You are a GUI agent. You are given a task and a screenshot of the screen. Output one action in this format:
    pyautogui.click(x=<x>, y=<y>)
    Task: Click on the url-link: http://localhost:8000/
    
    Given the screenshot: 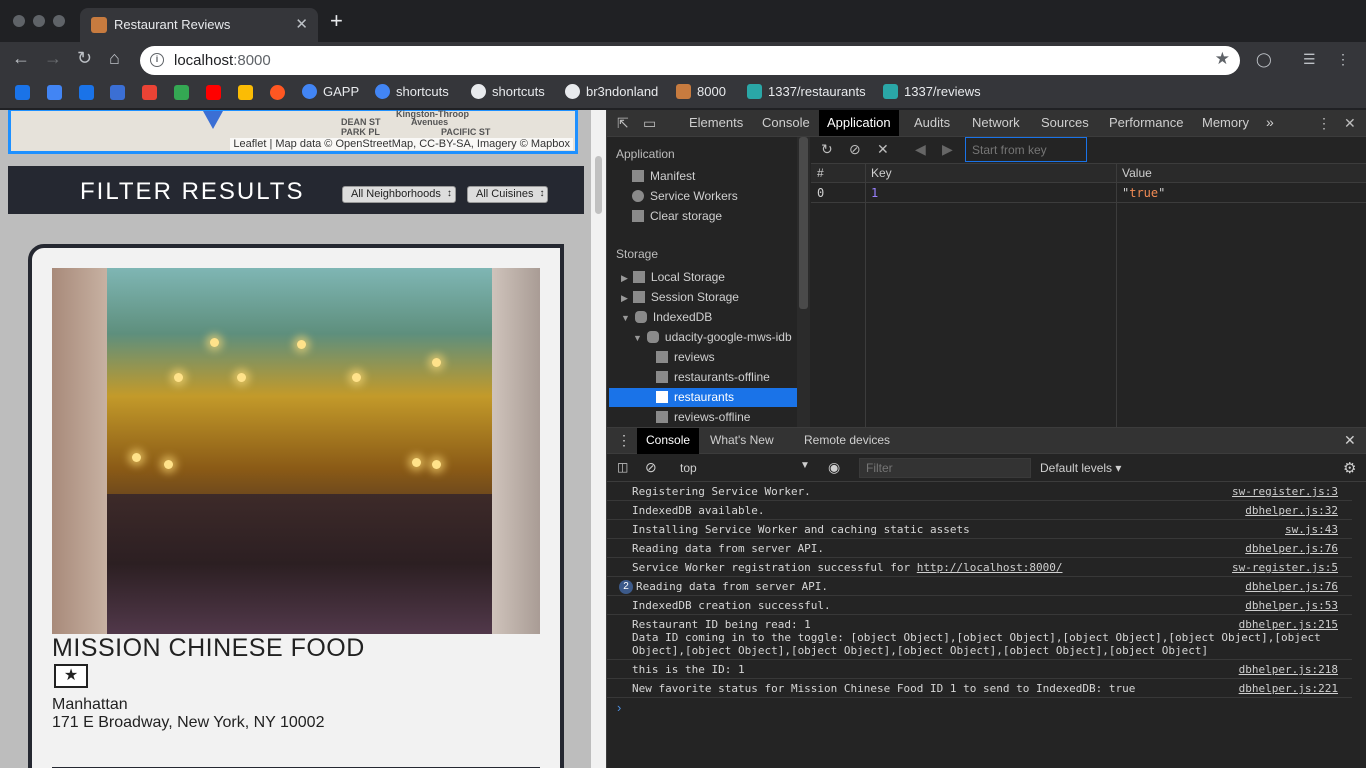 What is the action you would take?
    pyautogui.click(x=990, y=567)
    